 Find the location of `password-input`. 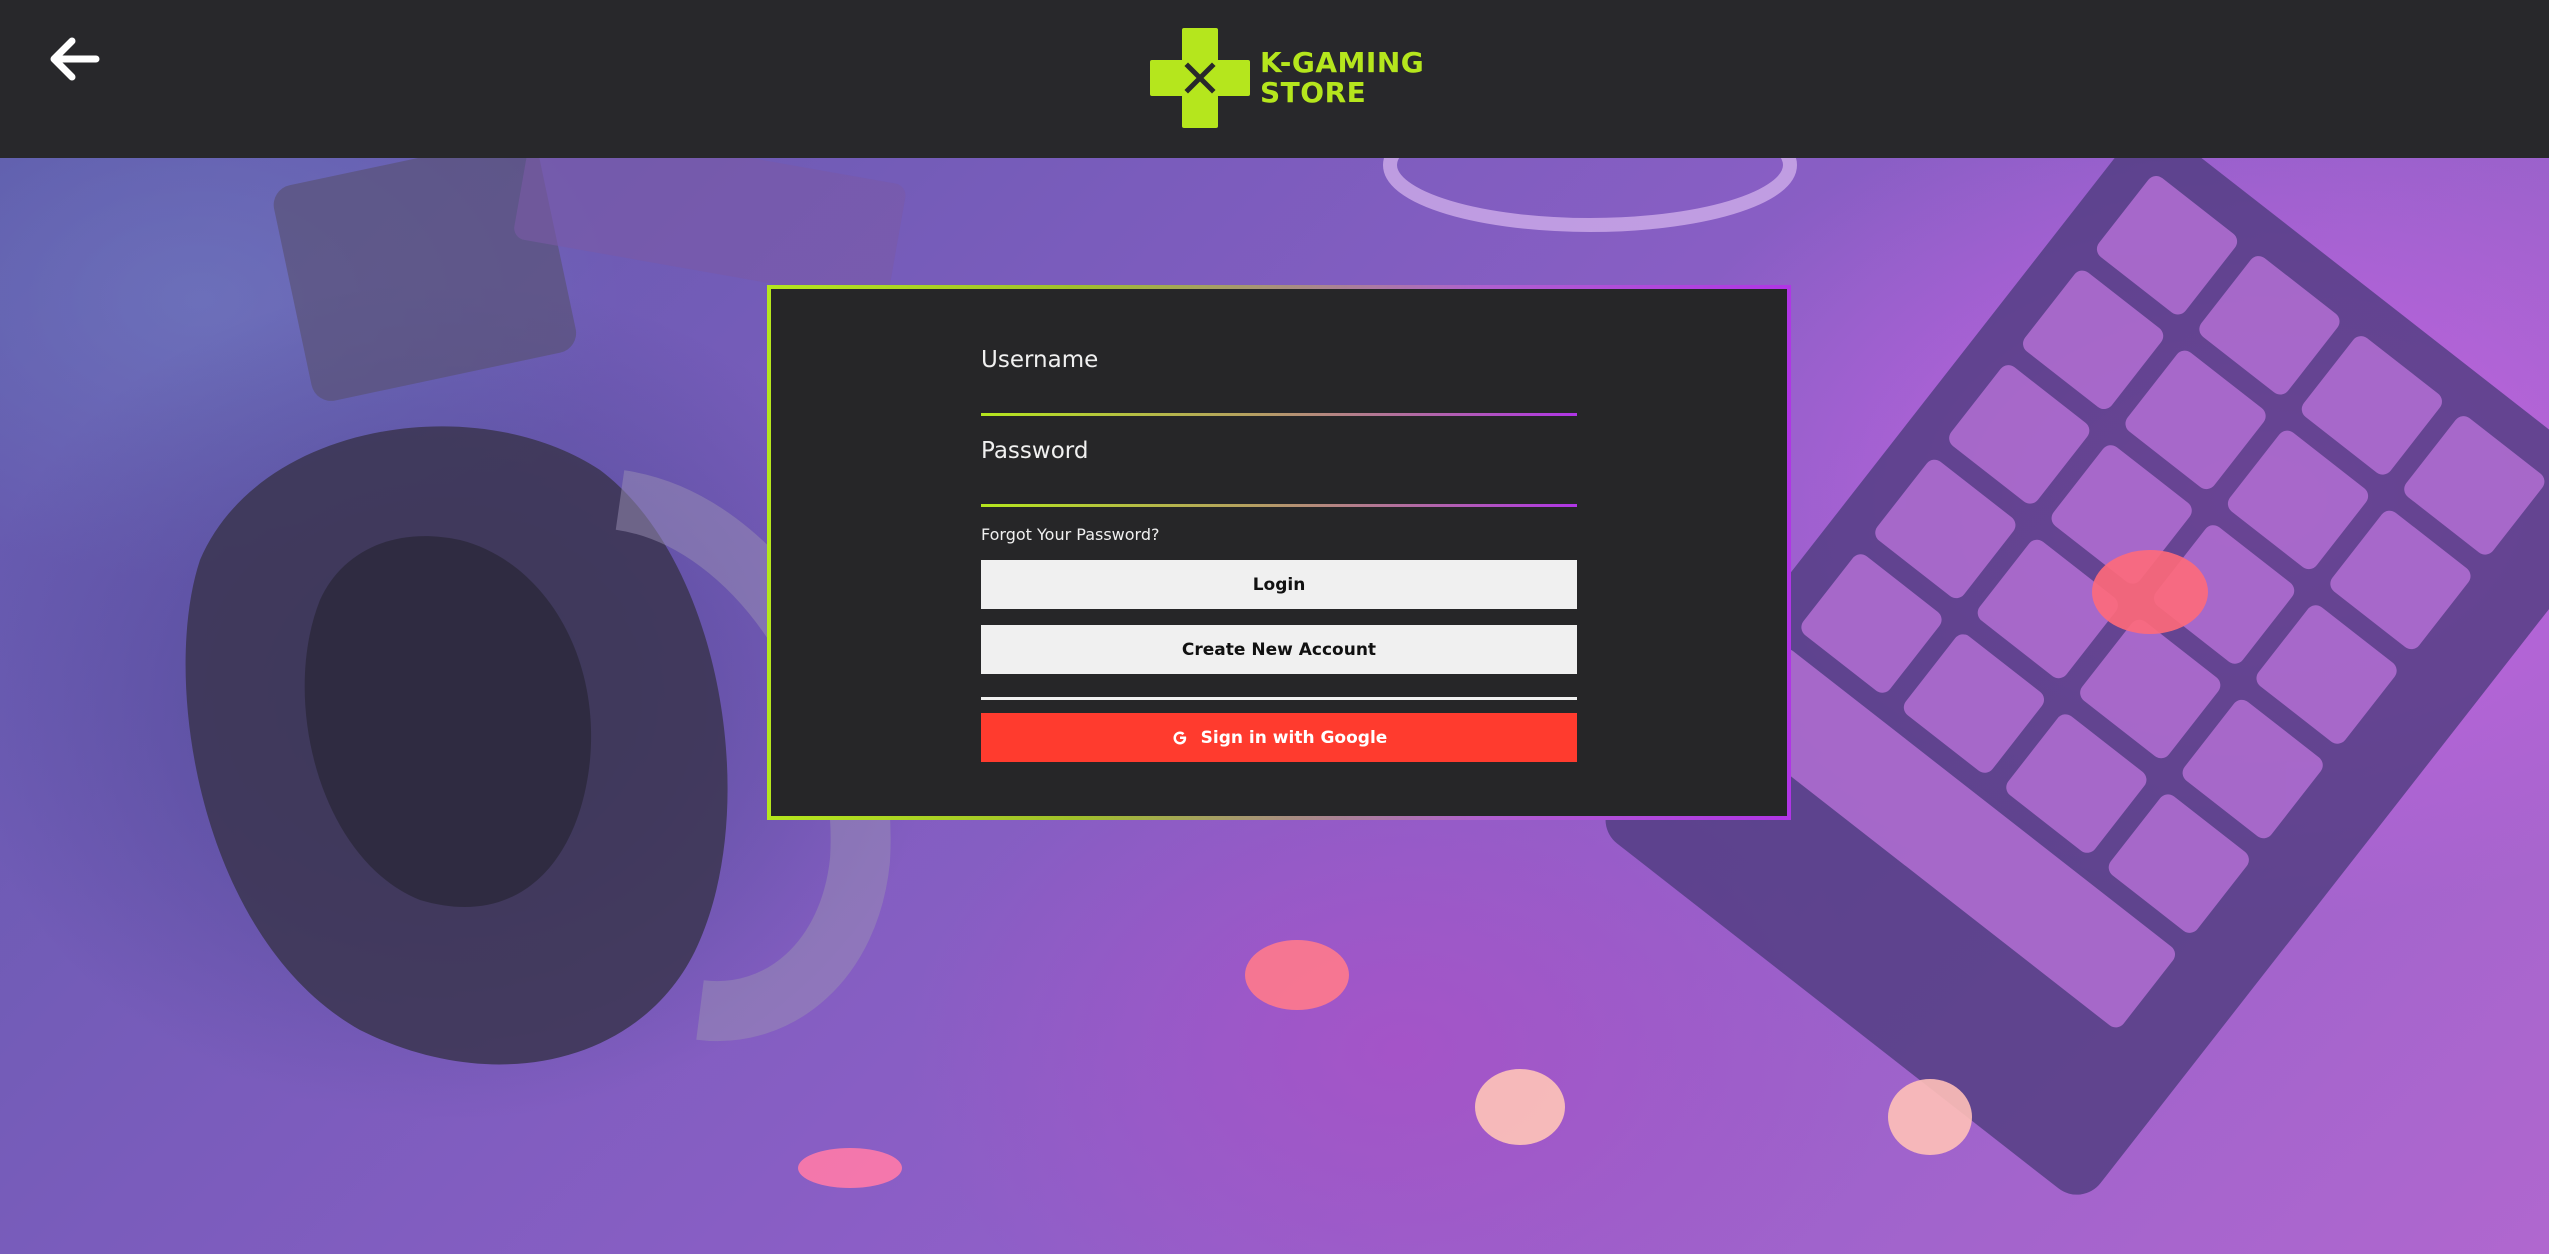

password-input is located at coordinates (1279, 482).